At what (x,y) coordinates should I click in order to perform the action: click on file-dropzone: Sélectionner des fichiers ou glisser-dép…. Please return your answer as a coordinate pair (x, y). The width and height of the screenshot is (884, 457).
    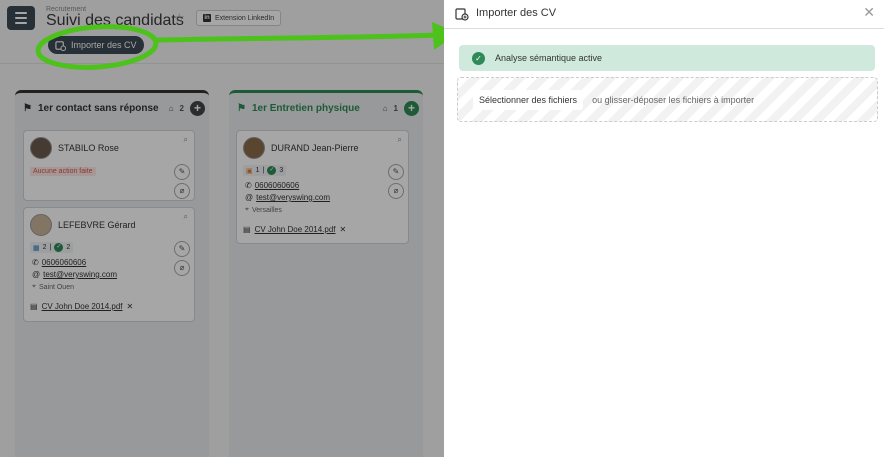
    Looking at the image, I should click on (667, 99).